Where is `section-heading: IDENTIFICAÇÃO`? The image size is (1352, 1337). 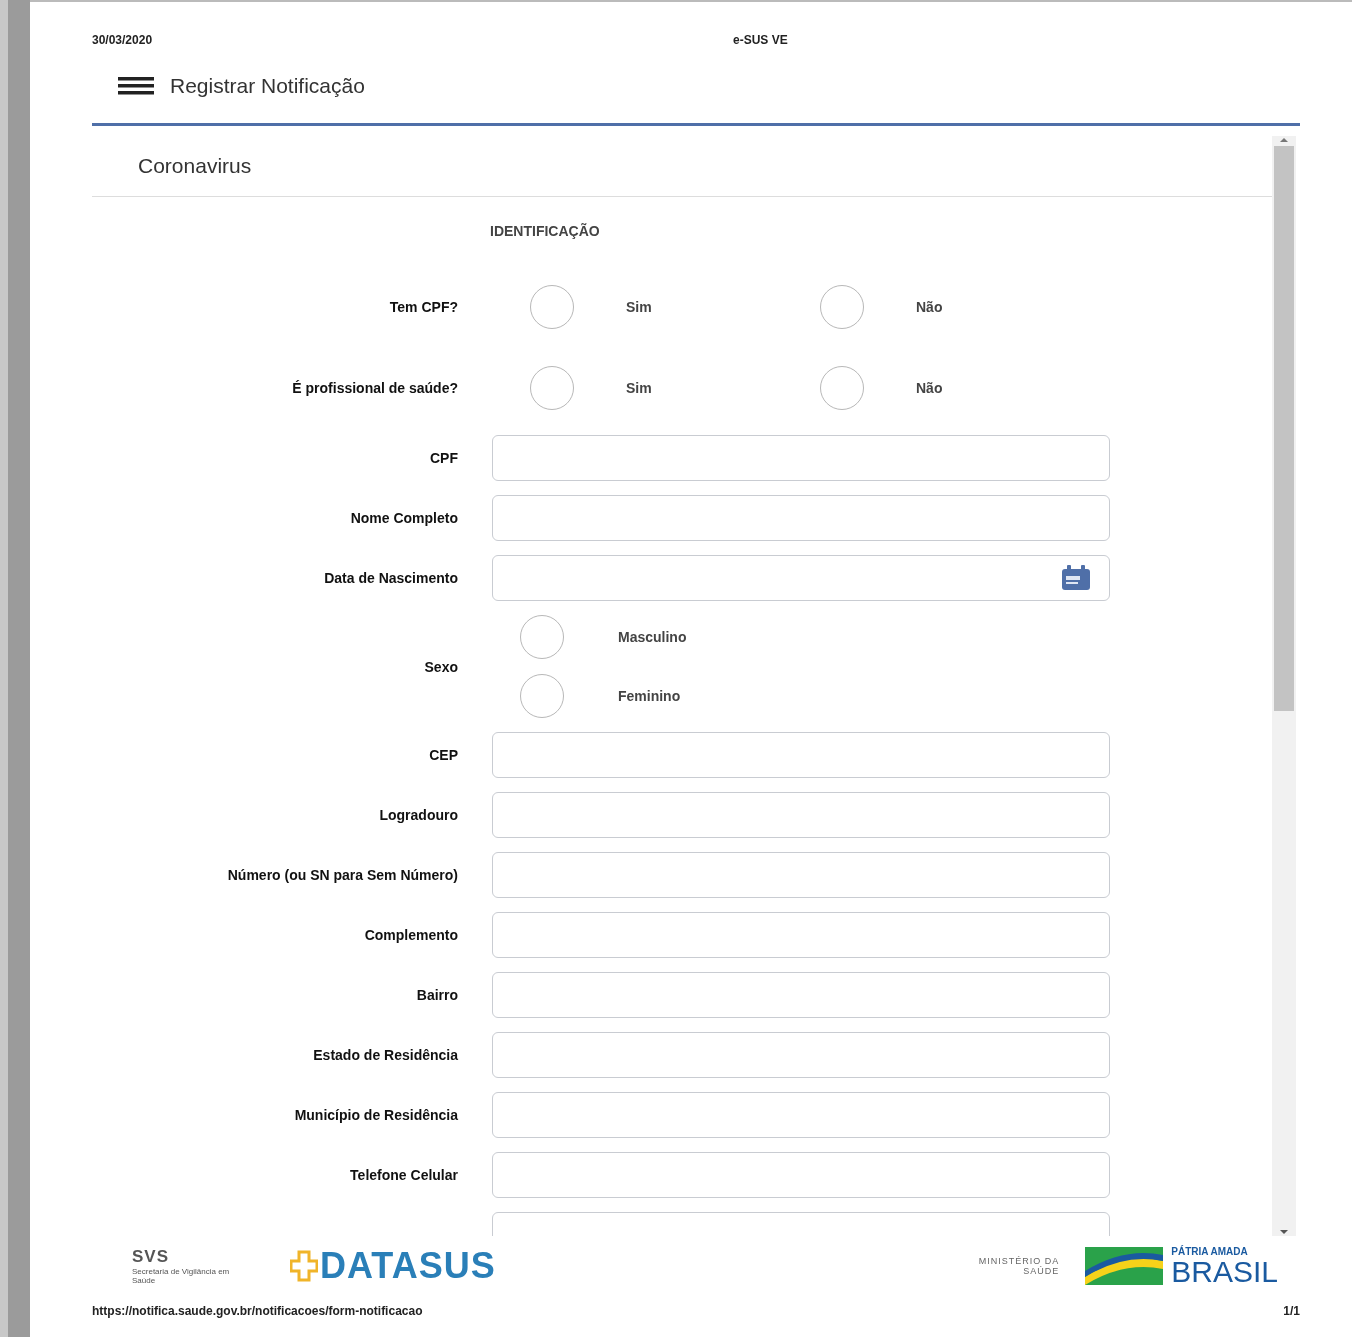 section-heading: IDENTIFICAÇÃO is located at coordinates (545, 231).